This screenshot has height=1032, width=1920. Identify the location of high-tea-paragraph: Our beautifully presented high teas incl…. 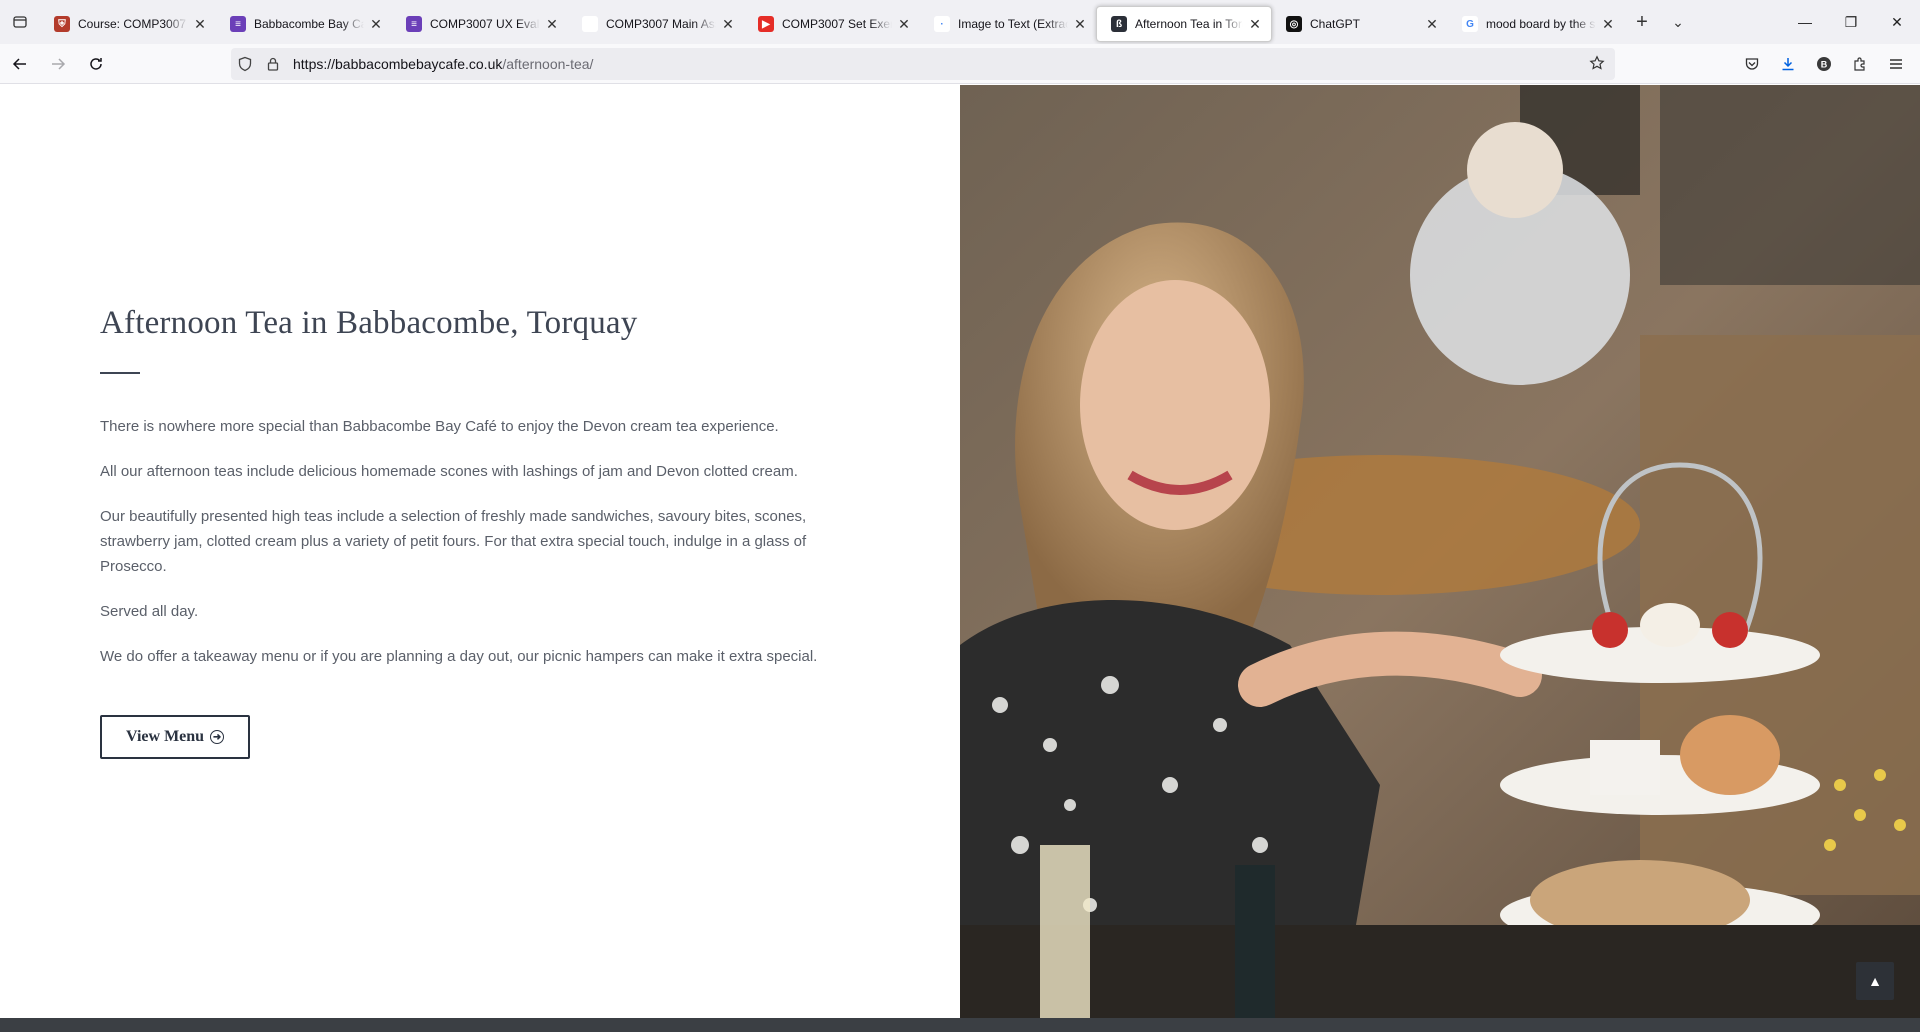
(453, 541).